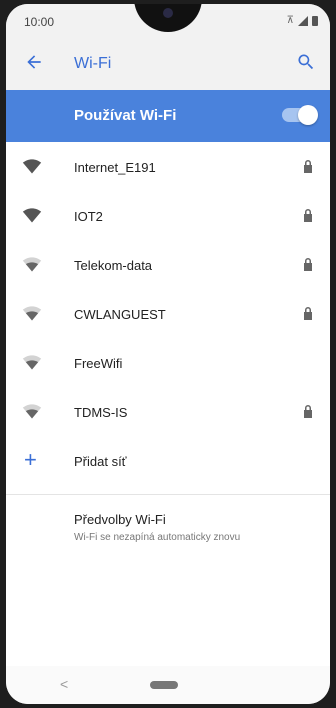  Describe the element at coordinates (39, 22) in the screenshot. I see `status-time: 10:00` at that location.